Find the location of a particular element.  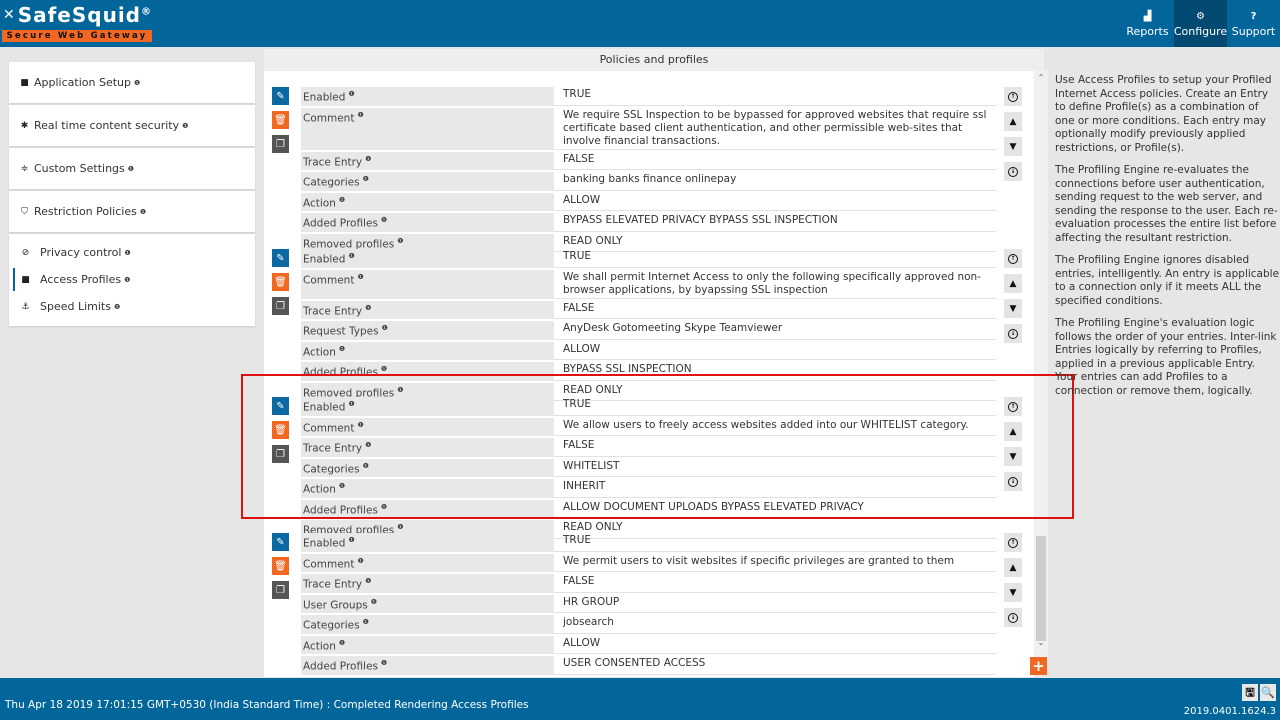

field-value: AnyDesk Gotomeeting Skype Teamviewer is located at coordinates (775, 330).